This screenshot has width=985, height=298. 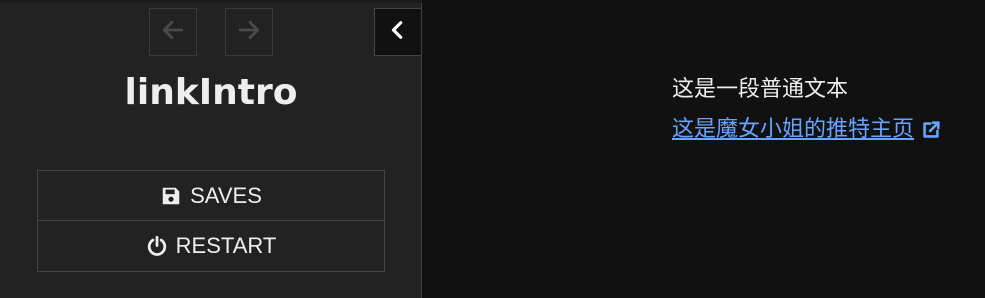 I want to click on saves-label: SAVES, so click(x=226, y=195).